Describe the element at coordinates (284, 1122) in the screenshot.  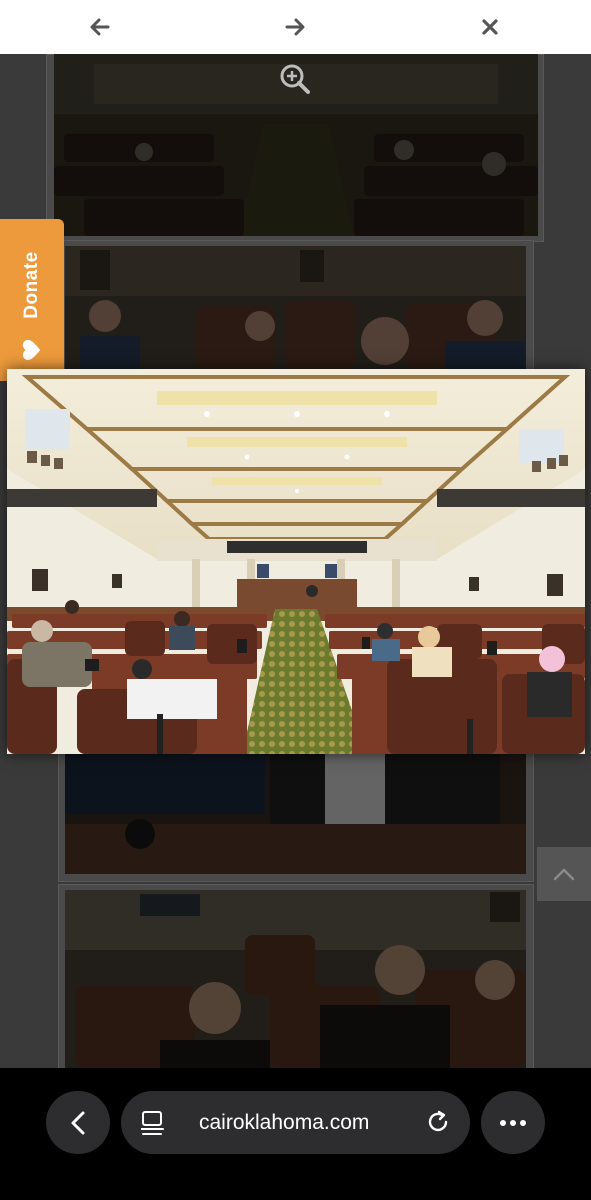
I see `url-text: cairoklahoma.com` at that location.